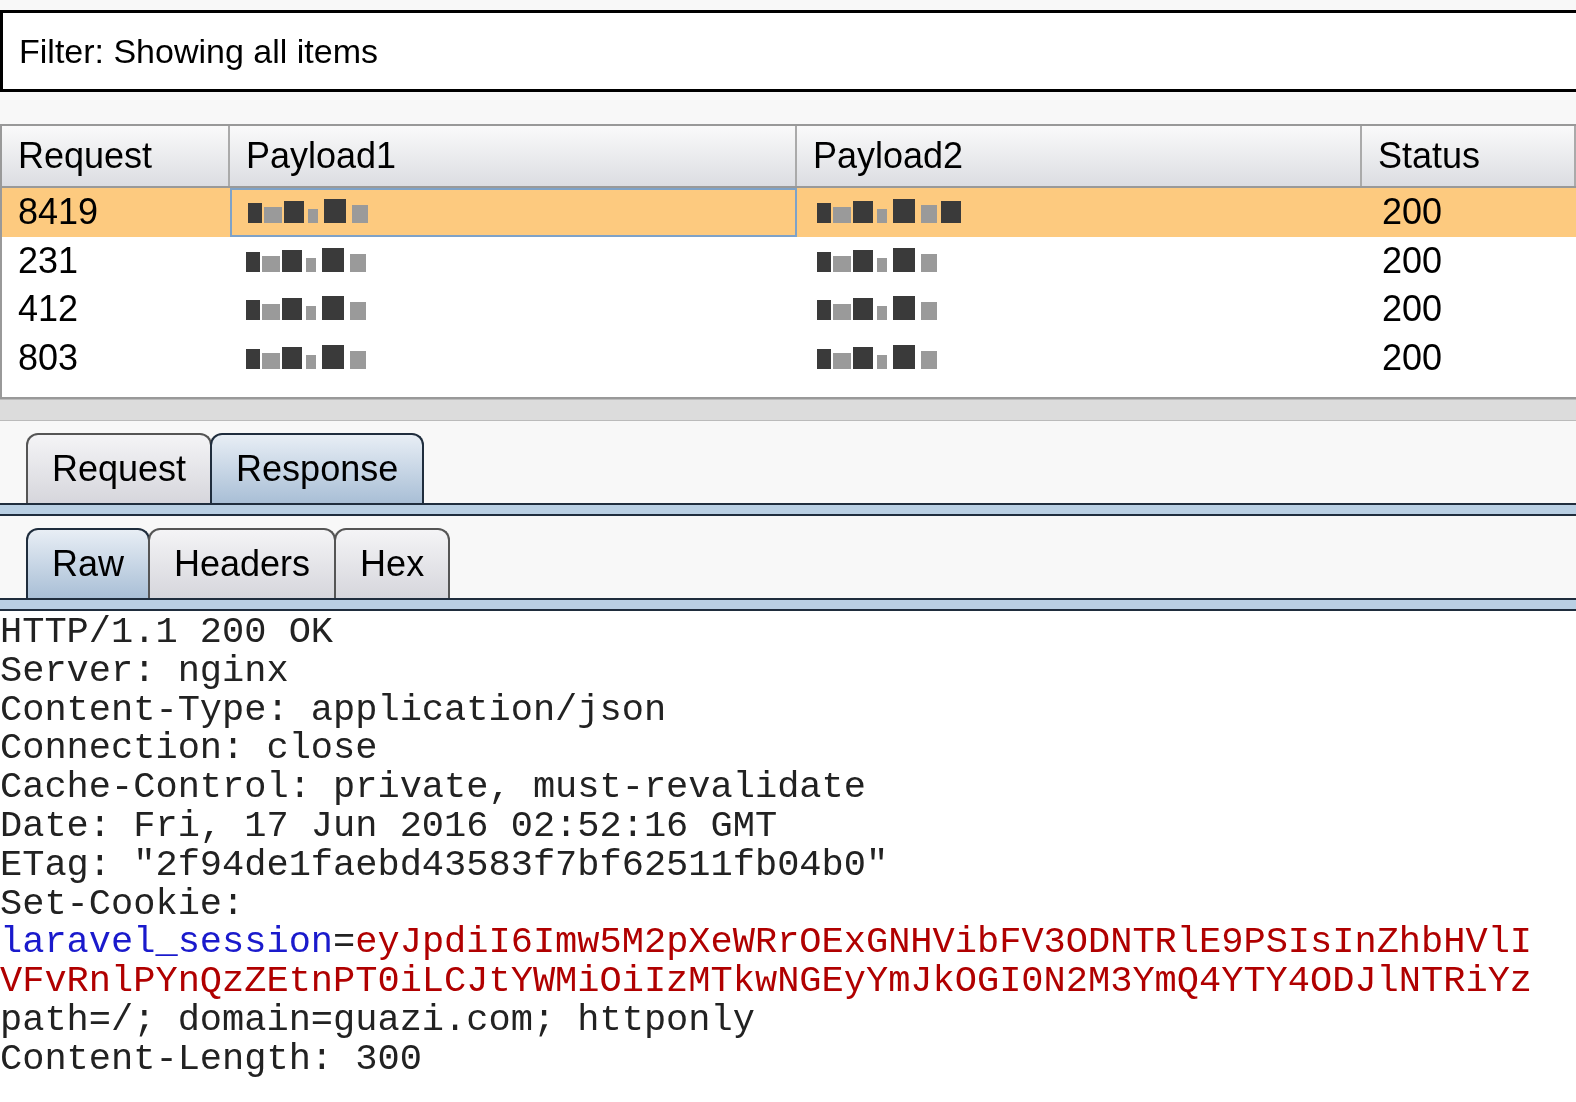 The height and width of the screenshot is (1102, 1576). I want to click on response-line: ETag: "2f94de1faebd43583f7bf62511fb04b0", so click(445, 865).